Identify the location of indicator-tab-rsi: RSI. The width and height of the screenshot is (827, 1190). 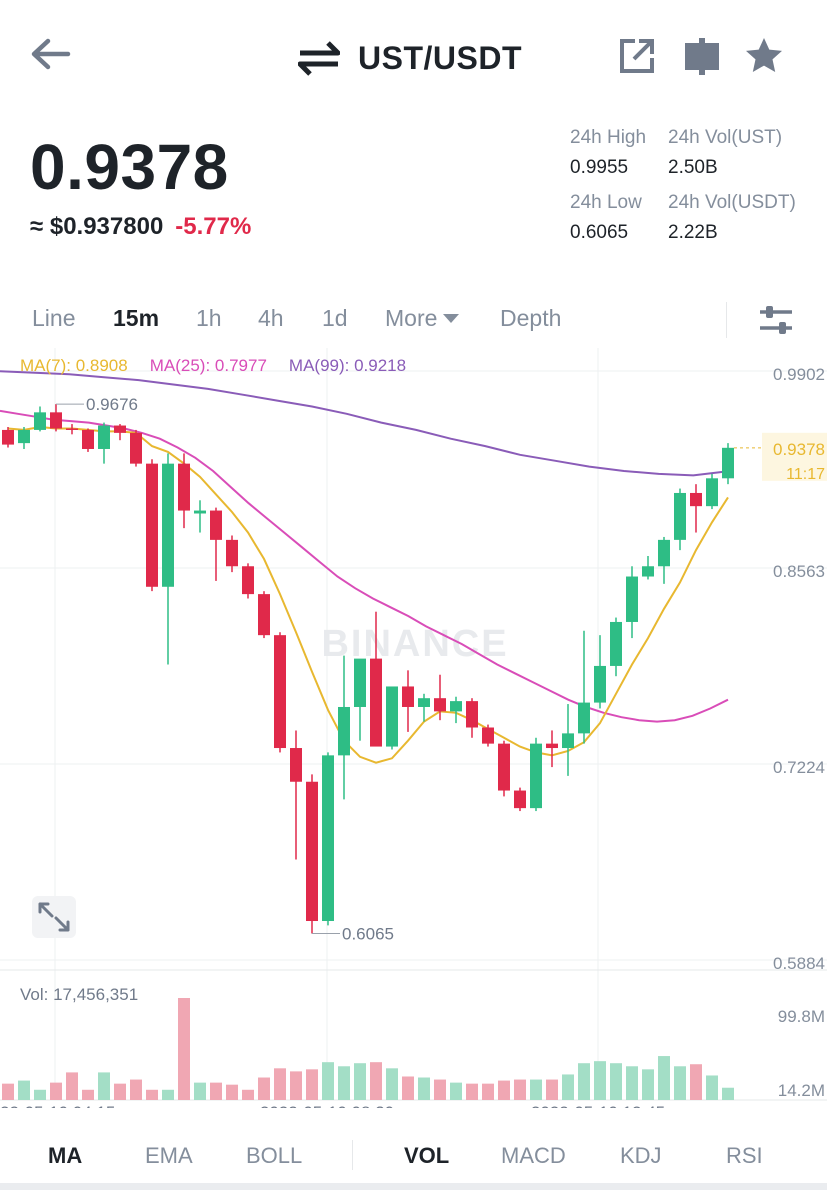
(744, 1156).